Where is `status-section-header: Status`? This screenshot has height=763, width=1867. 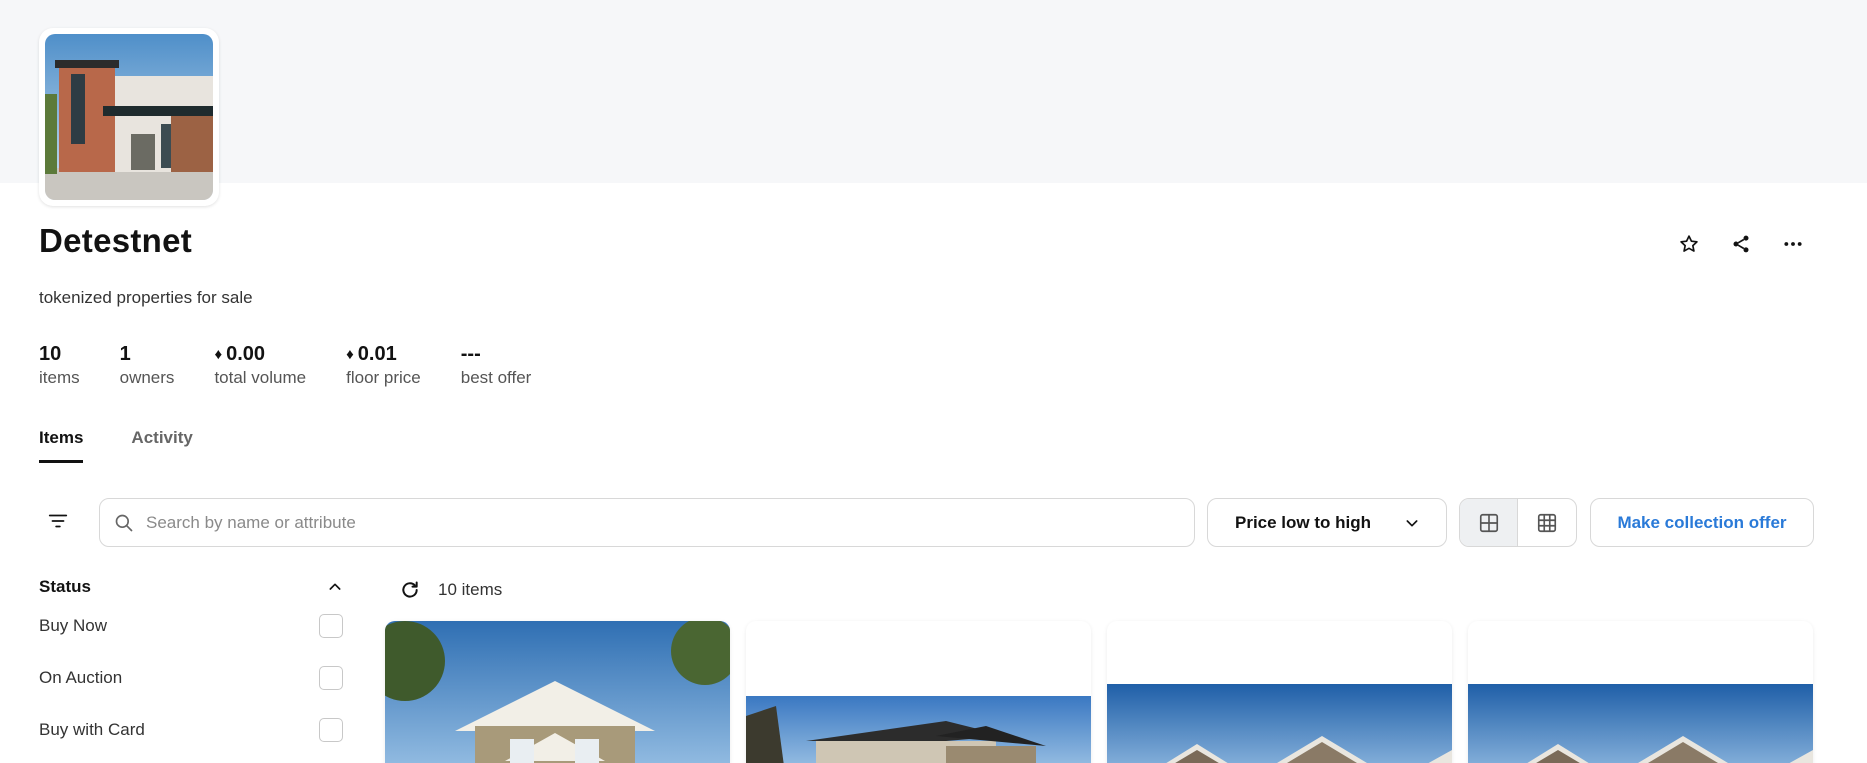
status-section-header: Status is located at coordinates (191, 587).